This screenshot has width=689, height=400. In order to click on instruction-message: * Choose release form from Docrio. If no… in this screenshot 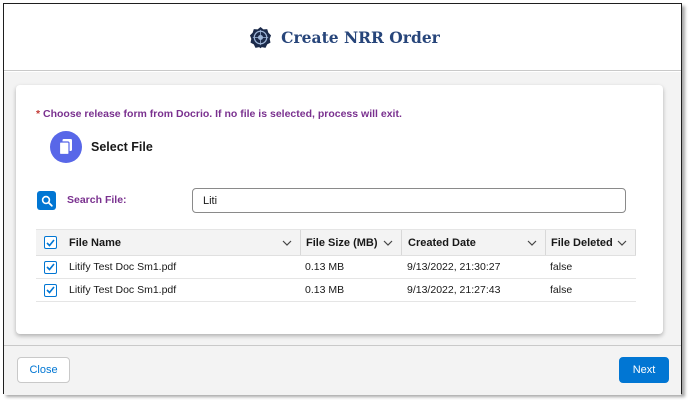, I will do `click(219, 114)`.